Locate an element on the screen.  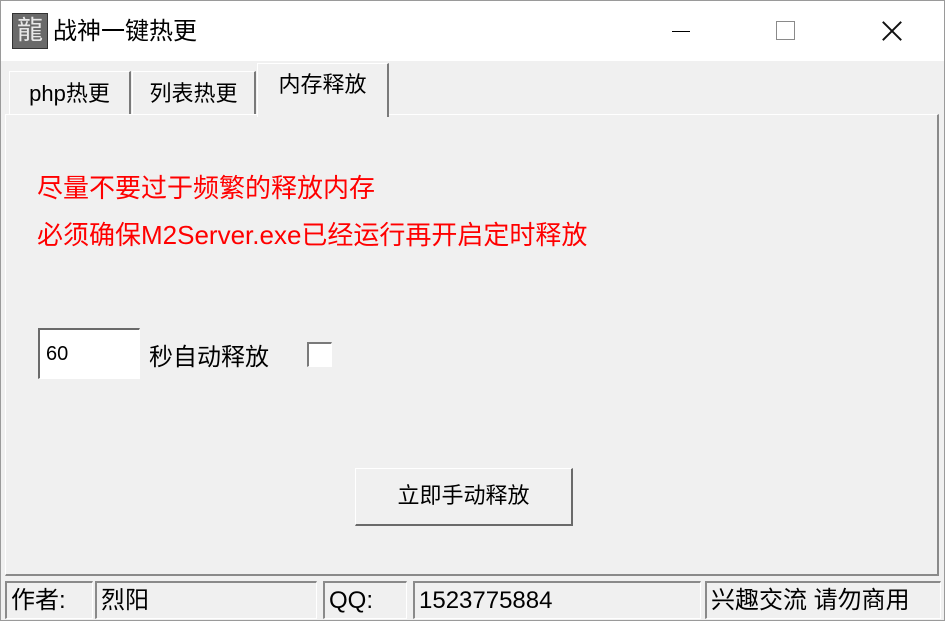
maximize-icon is located at coordinates (785, 30).